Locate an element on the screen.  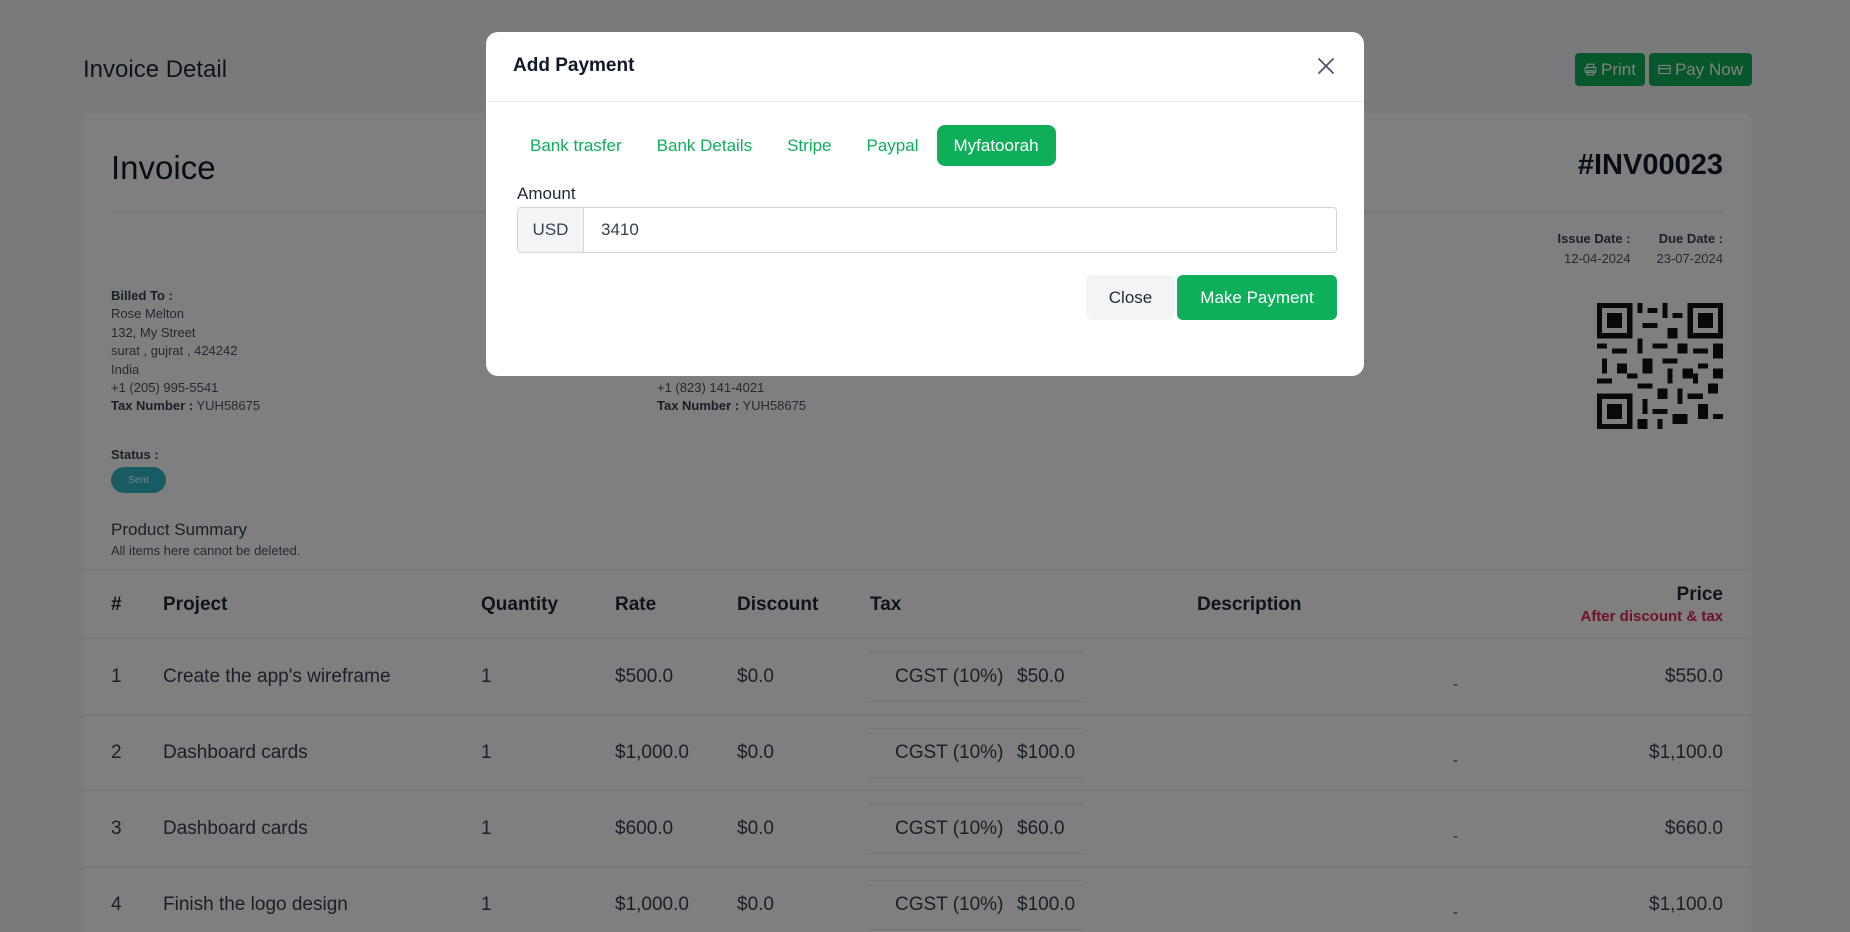
tab-paypal: Paypal is located at coordinates (893, 145).